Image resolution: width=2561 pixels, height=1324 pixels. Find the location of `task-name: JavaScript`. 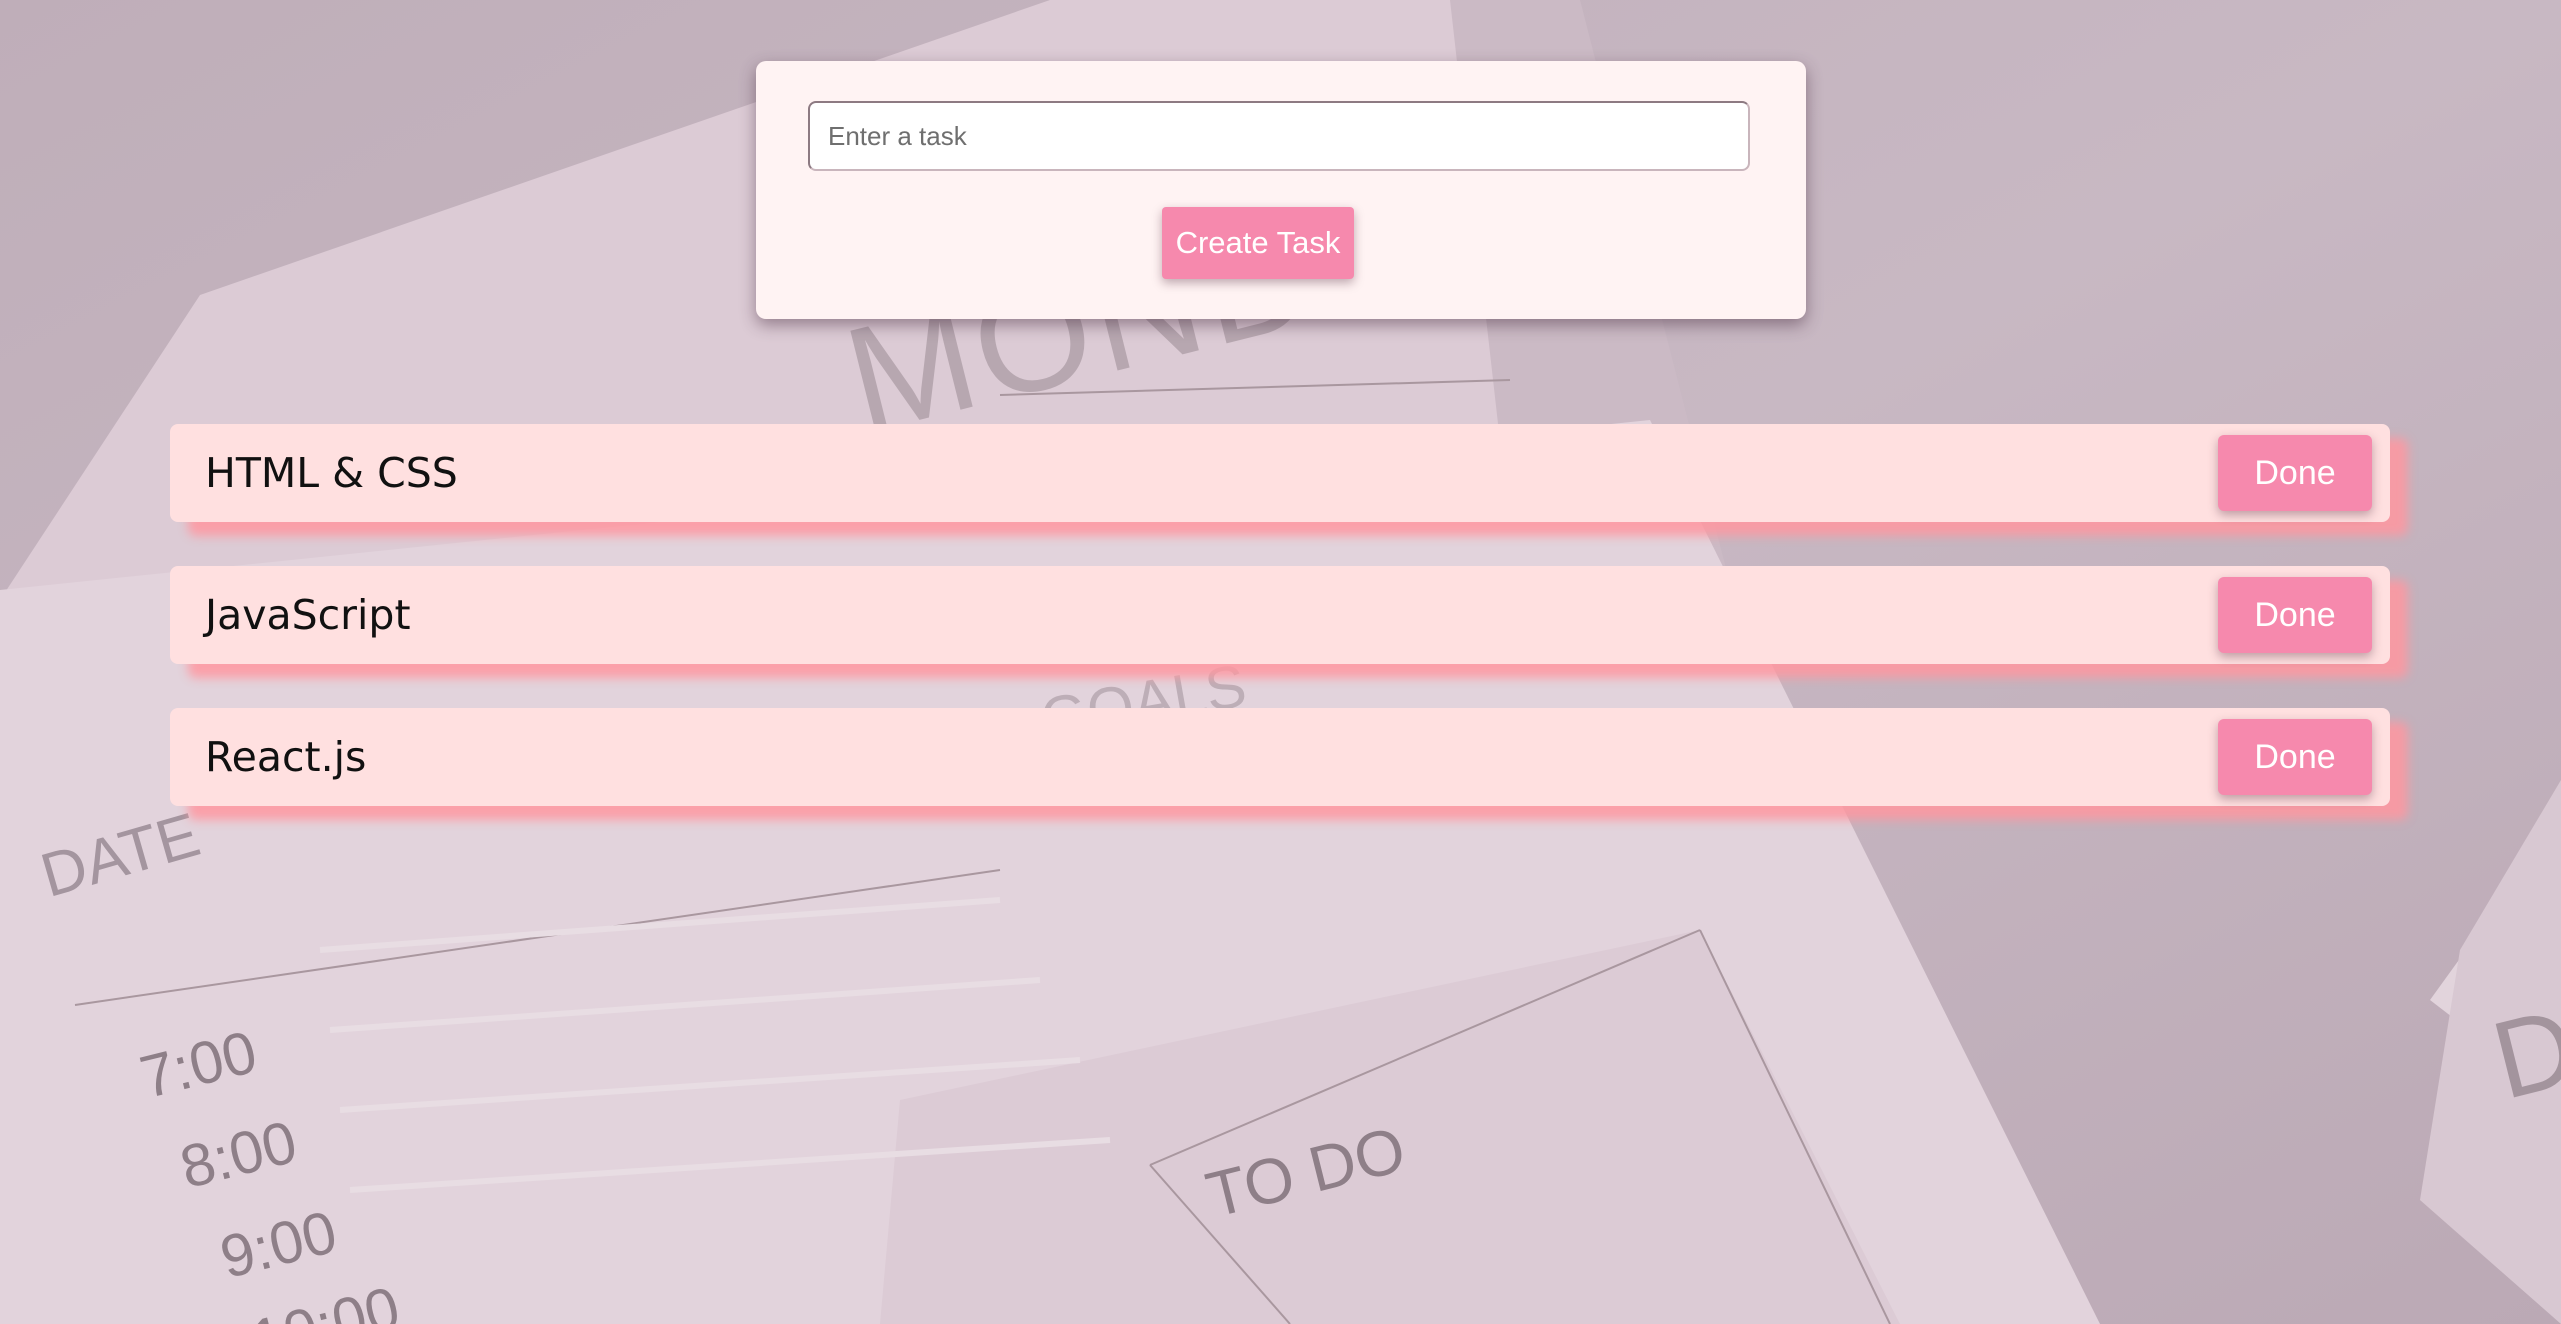

task-name: JavaScript is located at coordinates (308, 615).